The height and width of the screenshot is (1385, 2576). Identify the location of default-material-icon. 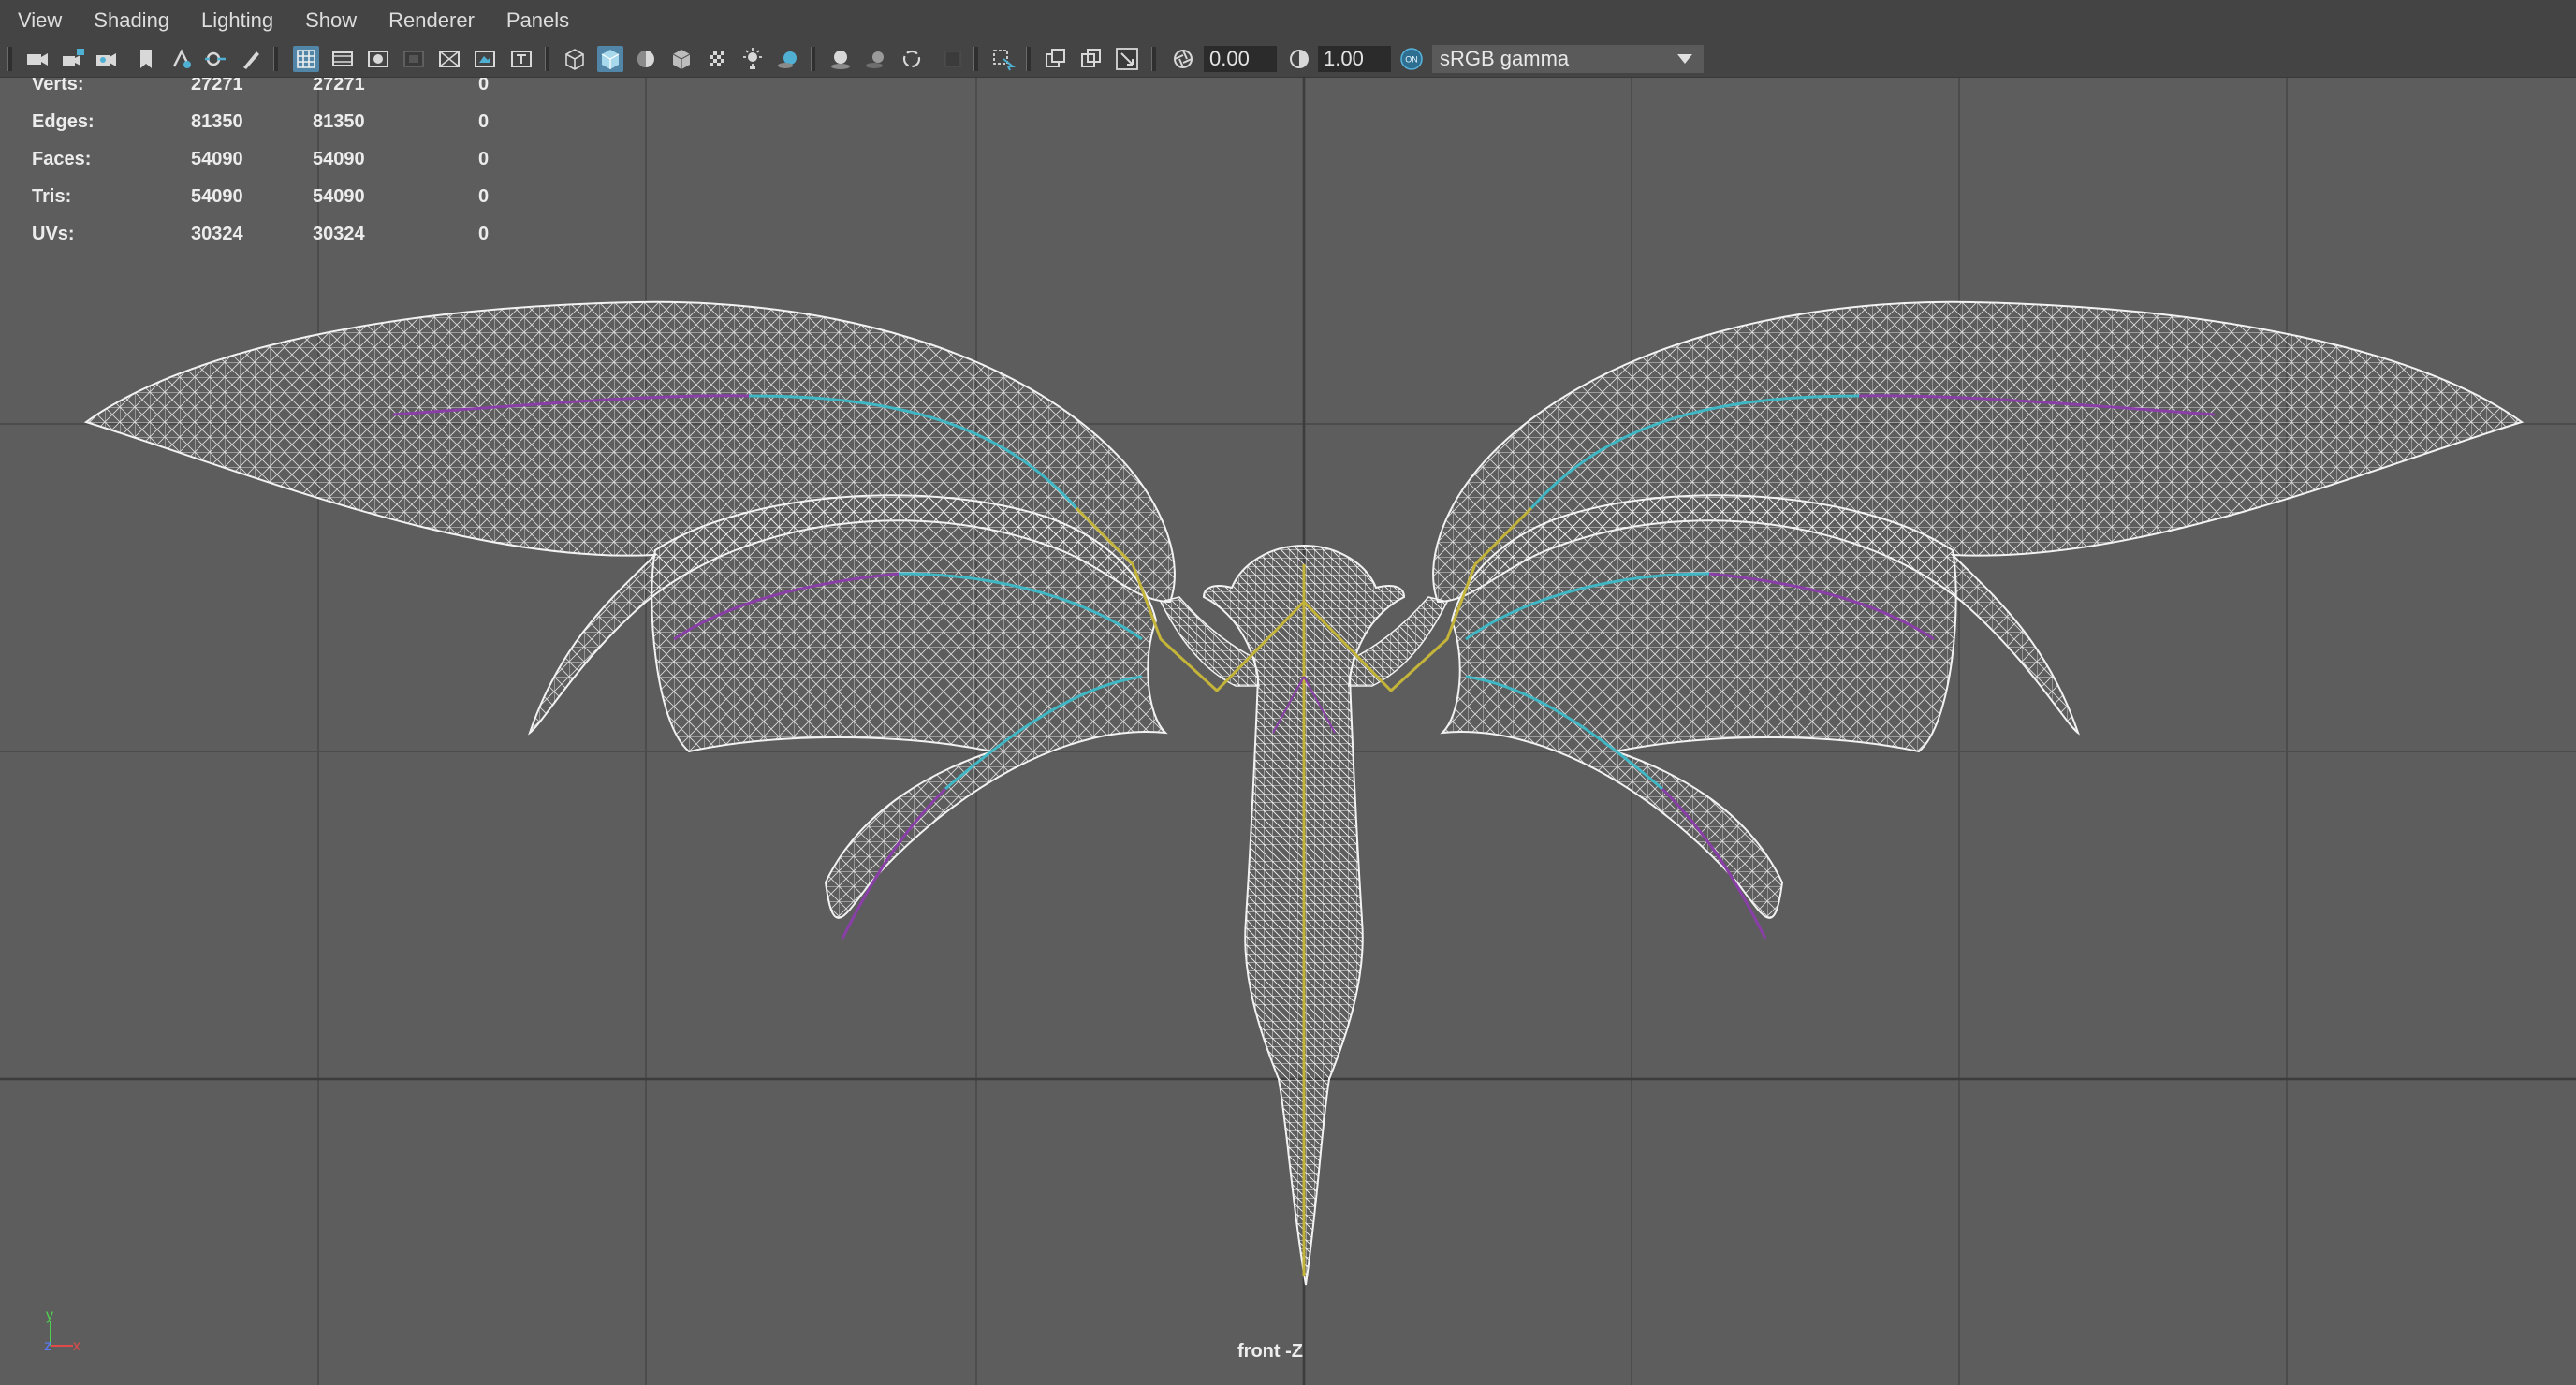
(646, 59).